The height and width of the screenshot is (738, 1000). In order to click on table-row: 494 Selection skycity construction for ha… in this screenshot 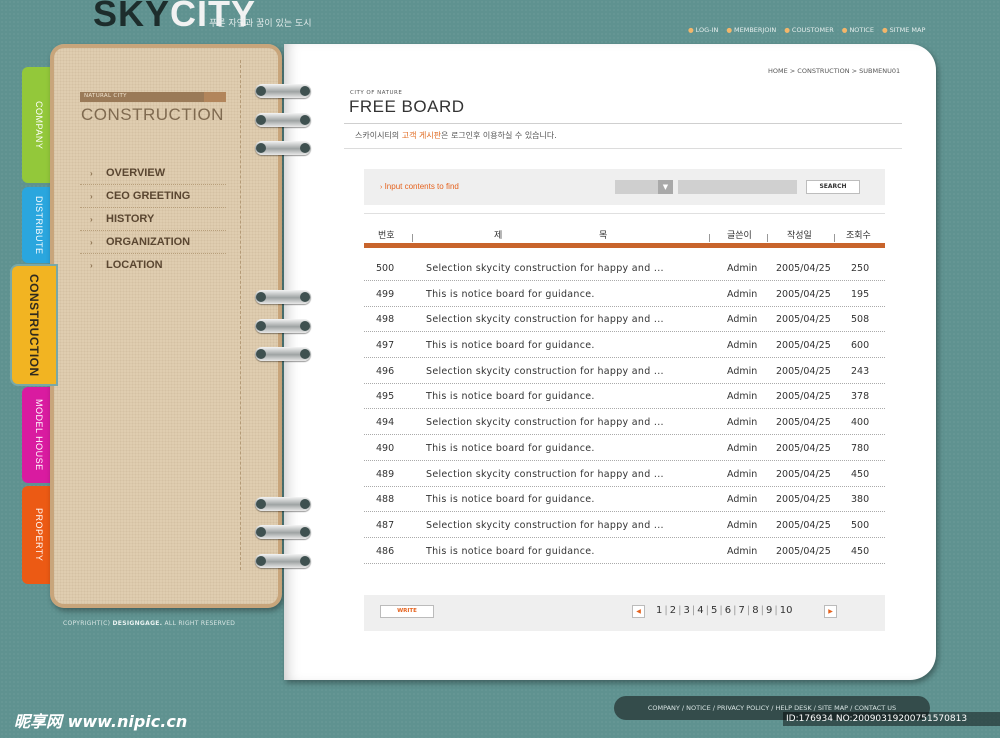, I will do `click(624, 422)`.